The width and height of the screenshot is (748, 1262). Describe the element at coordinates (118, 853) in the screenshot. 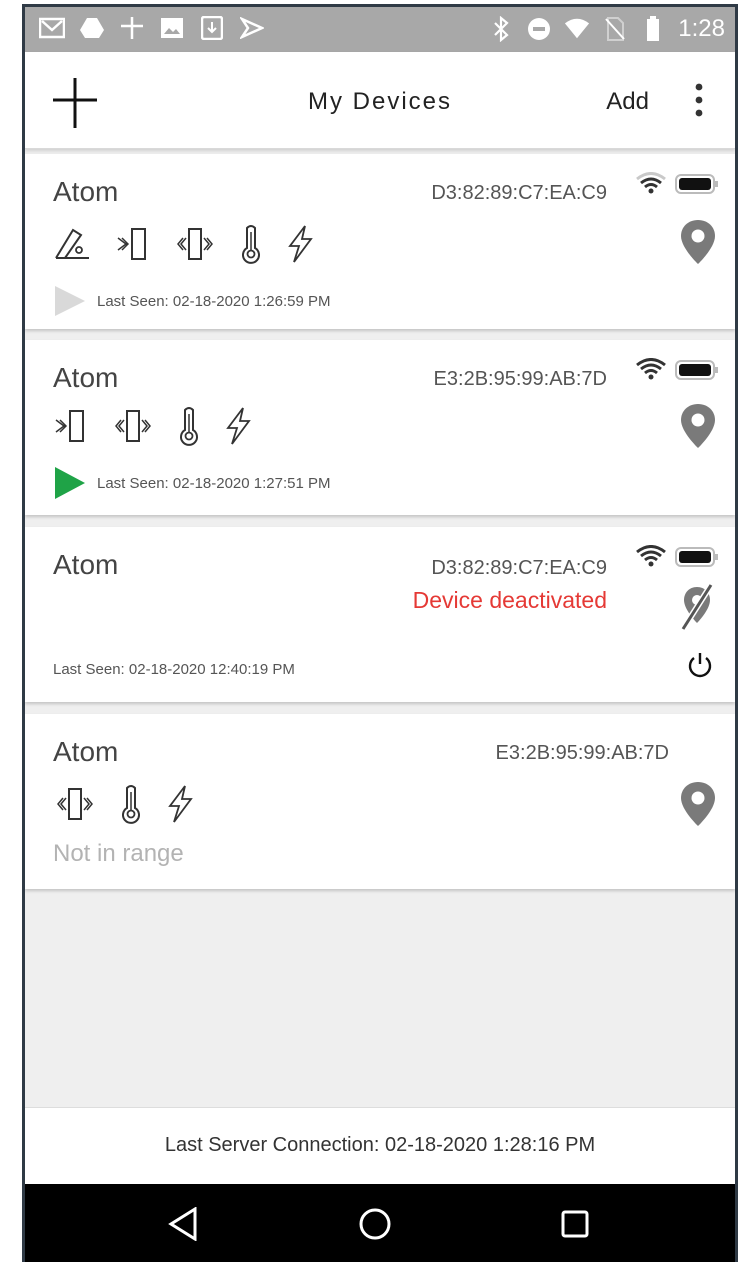

I see `status-not-in-range: Not in range` at that location.